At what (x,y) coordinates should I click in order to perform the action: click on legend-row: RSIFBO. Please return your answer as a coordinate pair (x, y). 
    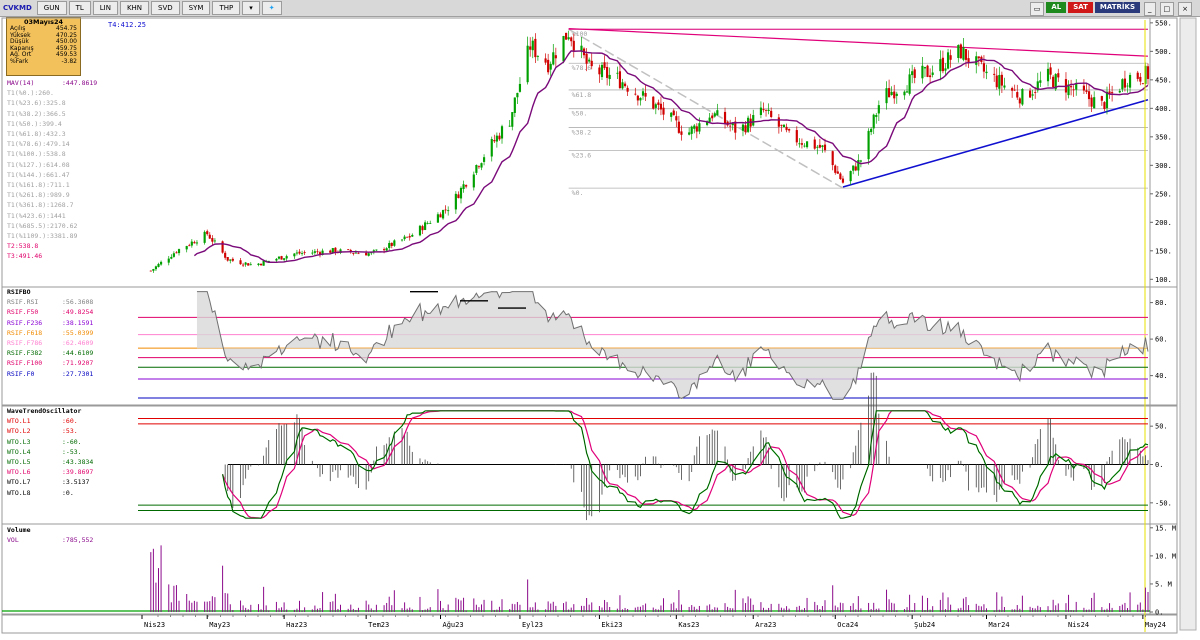
    Looking at the image, I should click on (34, 292).